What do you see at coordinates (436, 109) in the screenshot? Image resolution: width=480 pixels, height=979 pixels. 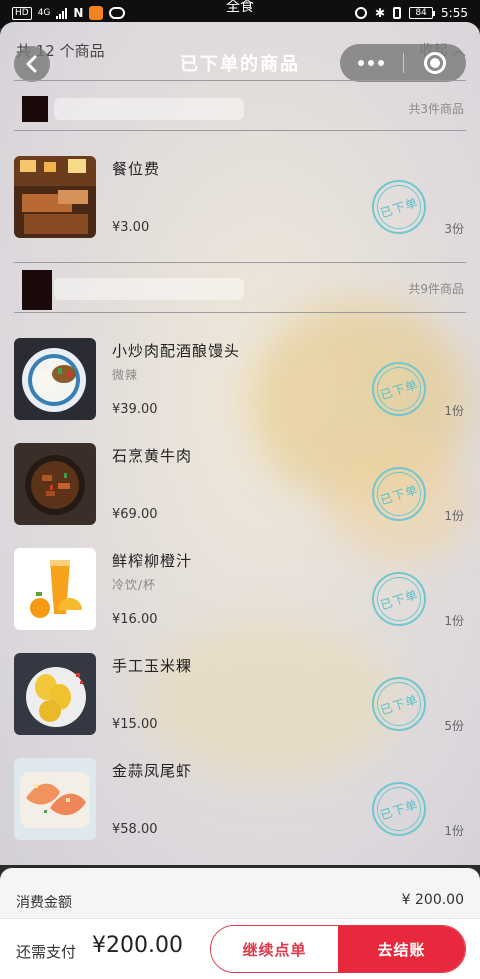 I see `group-item-count: 共3件商品` at bounding box center [436, 109].